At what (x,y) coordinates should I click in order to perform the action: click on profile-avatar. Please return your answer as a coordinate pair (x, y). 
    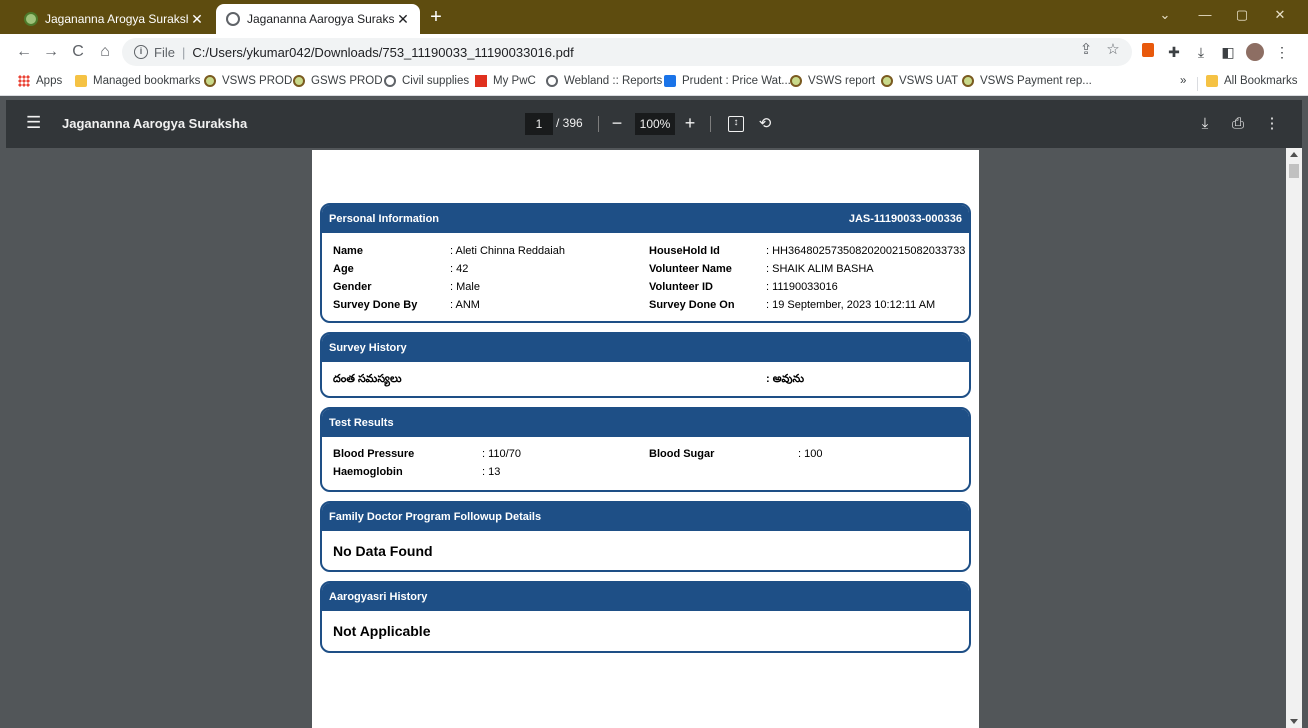
    Looking at the image, I should click on (1255, 52).